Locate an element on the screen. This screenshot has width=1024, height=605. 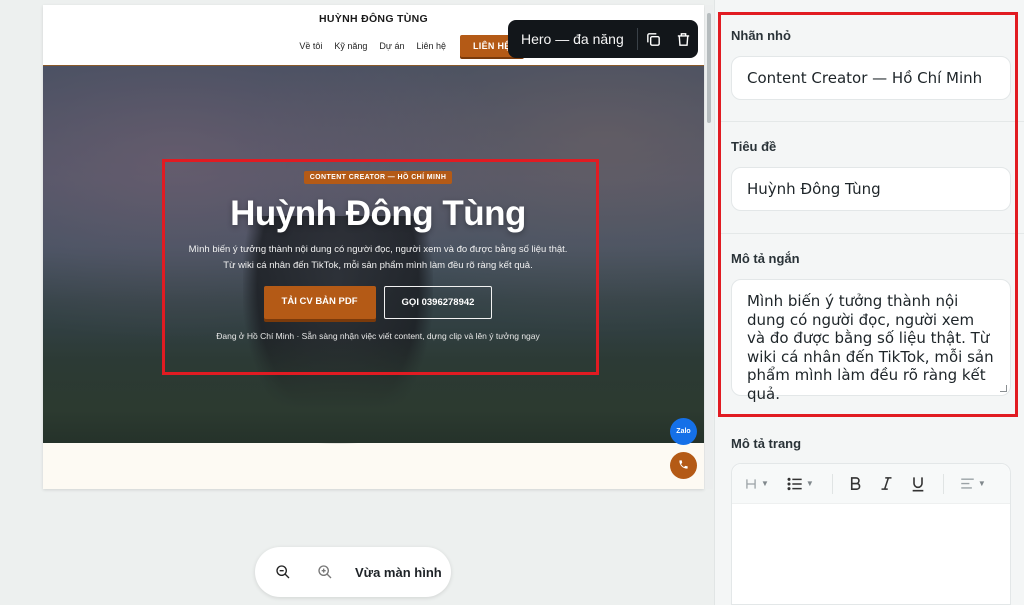
download-cv-button: TẢI CV BẢN PDF is located at coordinates (319, 302).